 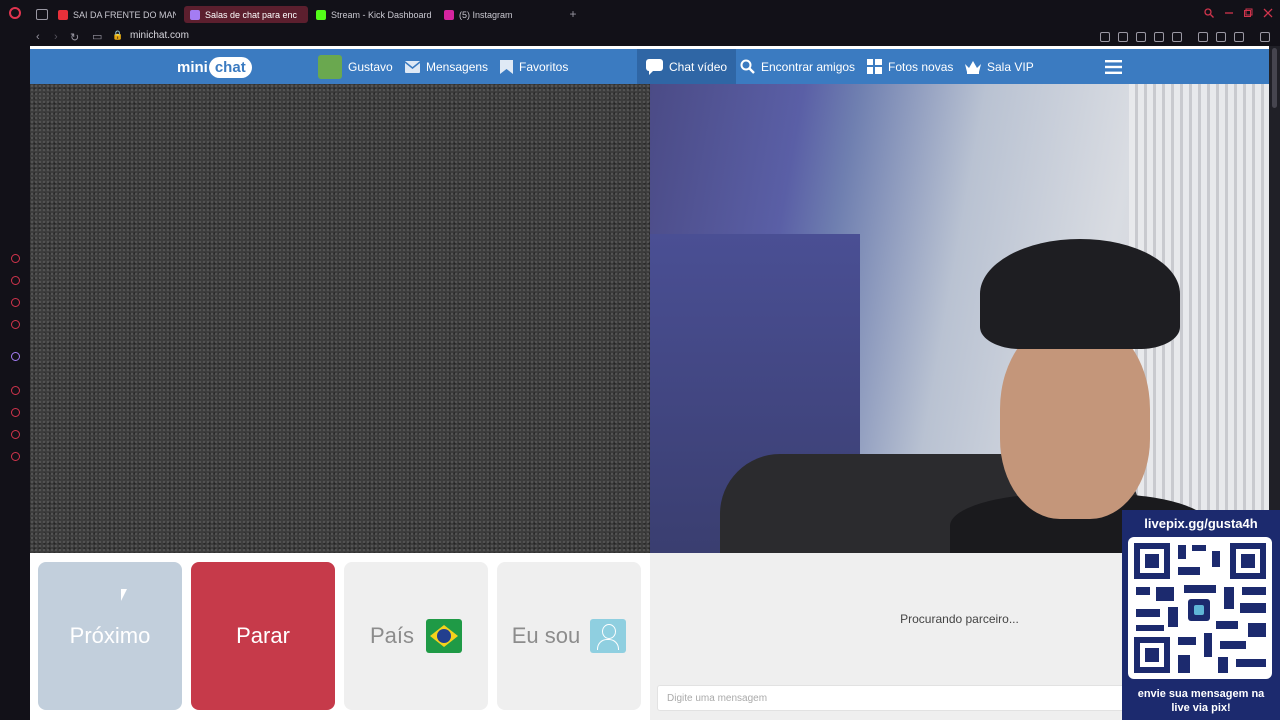 What do you see at coordinates (56, 37) in the screenshot?
I see `forward-icon: ›` at bounding box center [56, 37].